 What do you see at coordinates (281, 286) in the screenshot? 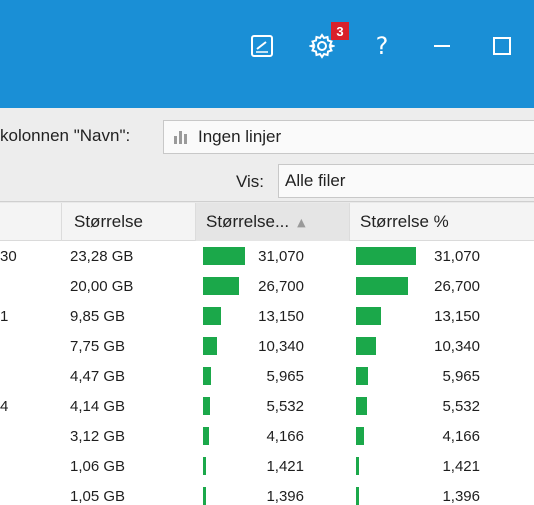
I see `size-graph-value: 26,700` at bounding box center [281, 286].